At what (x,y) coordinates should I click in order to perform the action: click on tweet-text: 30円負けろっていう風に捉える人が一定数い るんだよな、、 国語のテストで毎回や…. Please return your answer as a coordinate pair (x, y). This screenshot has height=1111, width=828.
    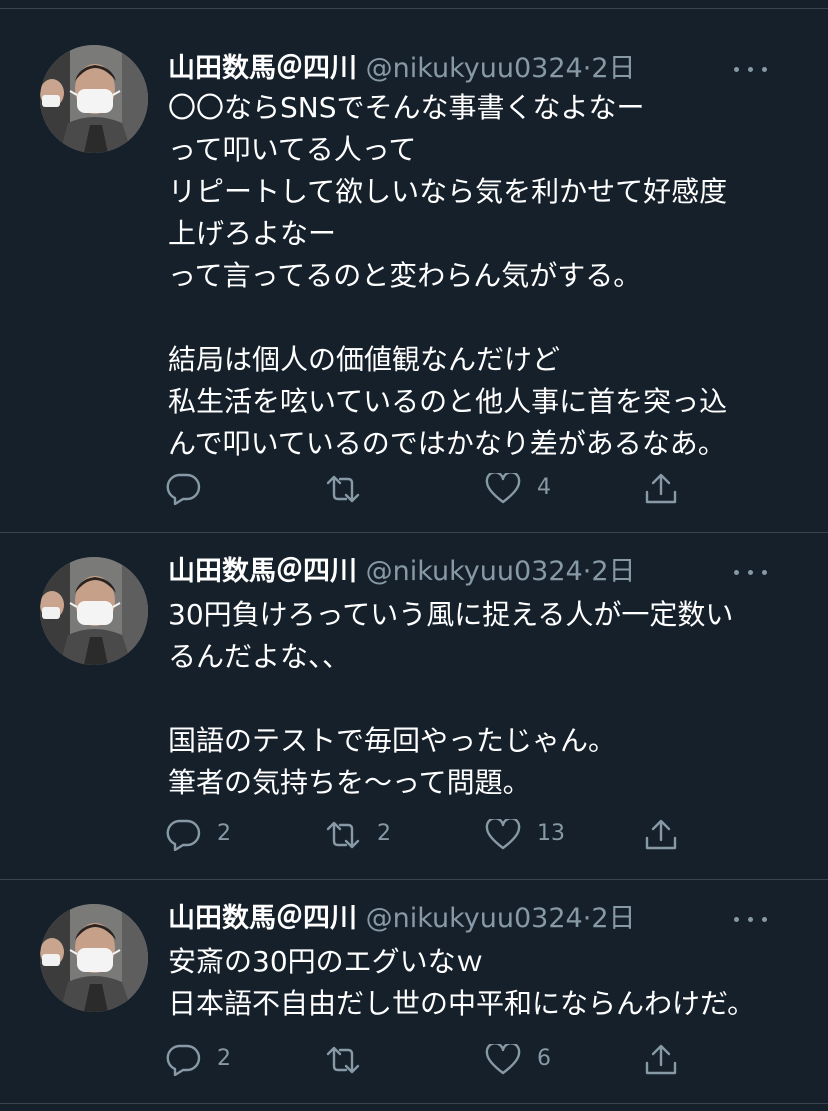
    Looking at the image, I should click on (451, 698).